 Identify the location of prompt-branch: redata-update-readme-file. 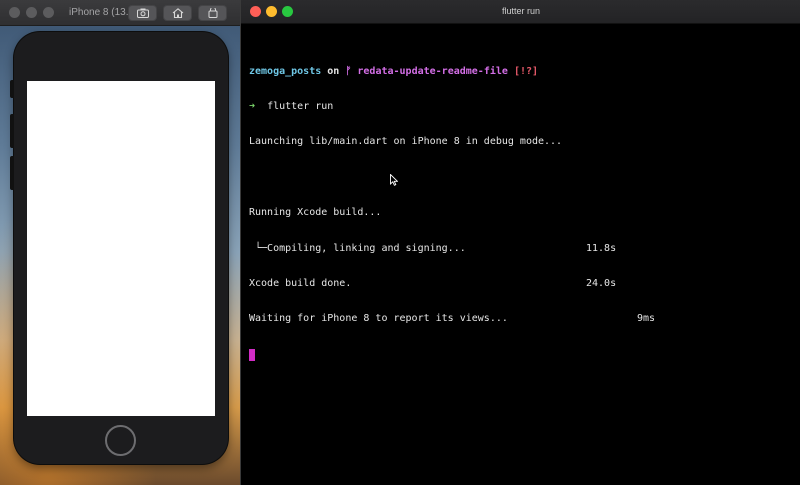
(432, 71).